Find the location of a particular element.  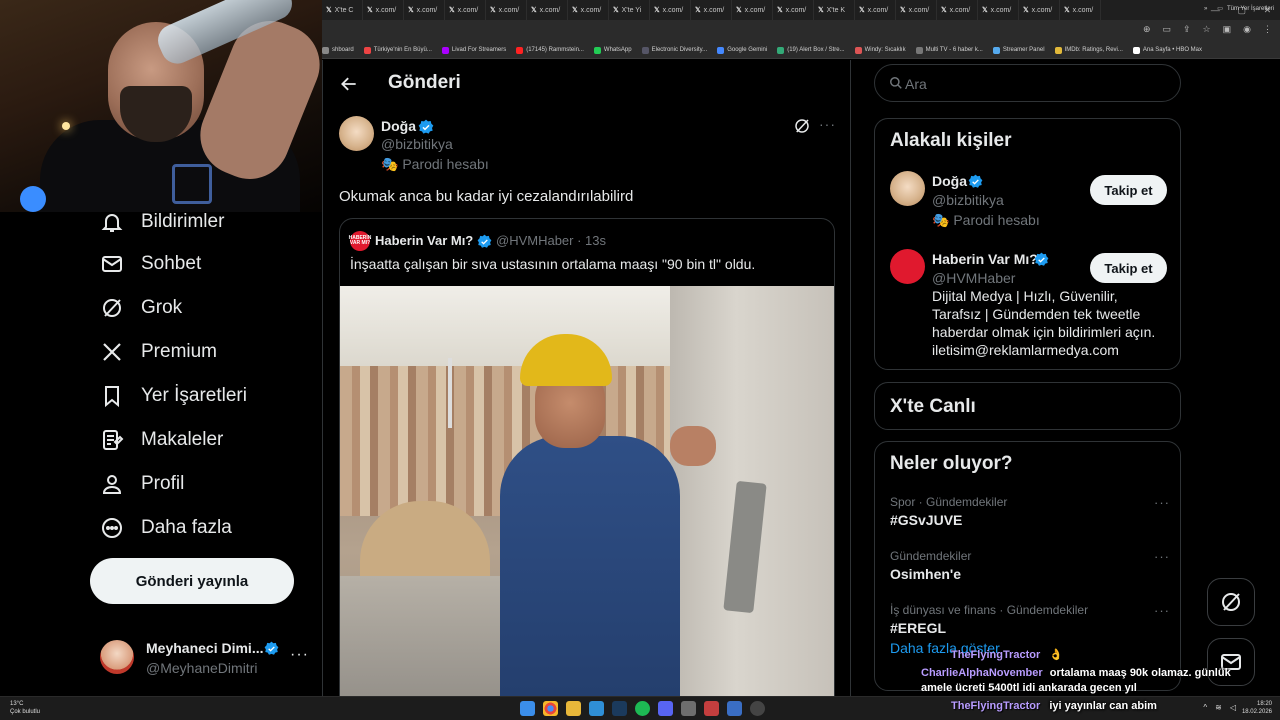

star-icon: ☆ is located at coordinates (1207, 29).